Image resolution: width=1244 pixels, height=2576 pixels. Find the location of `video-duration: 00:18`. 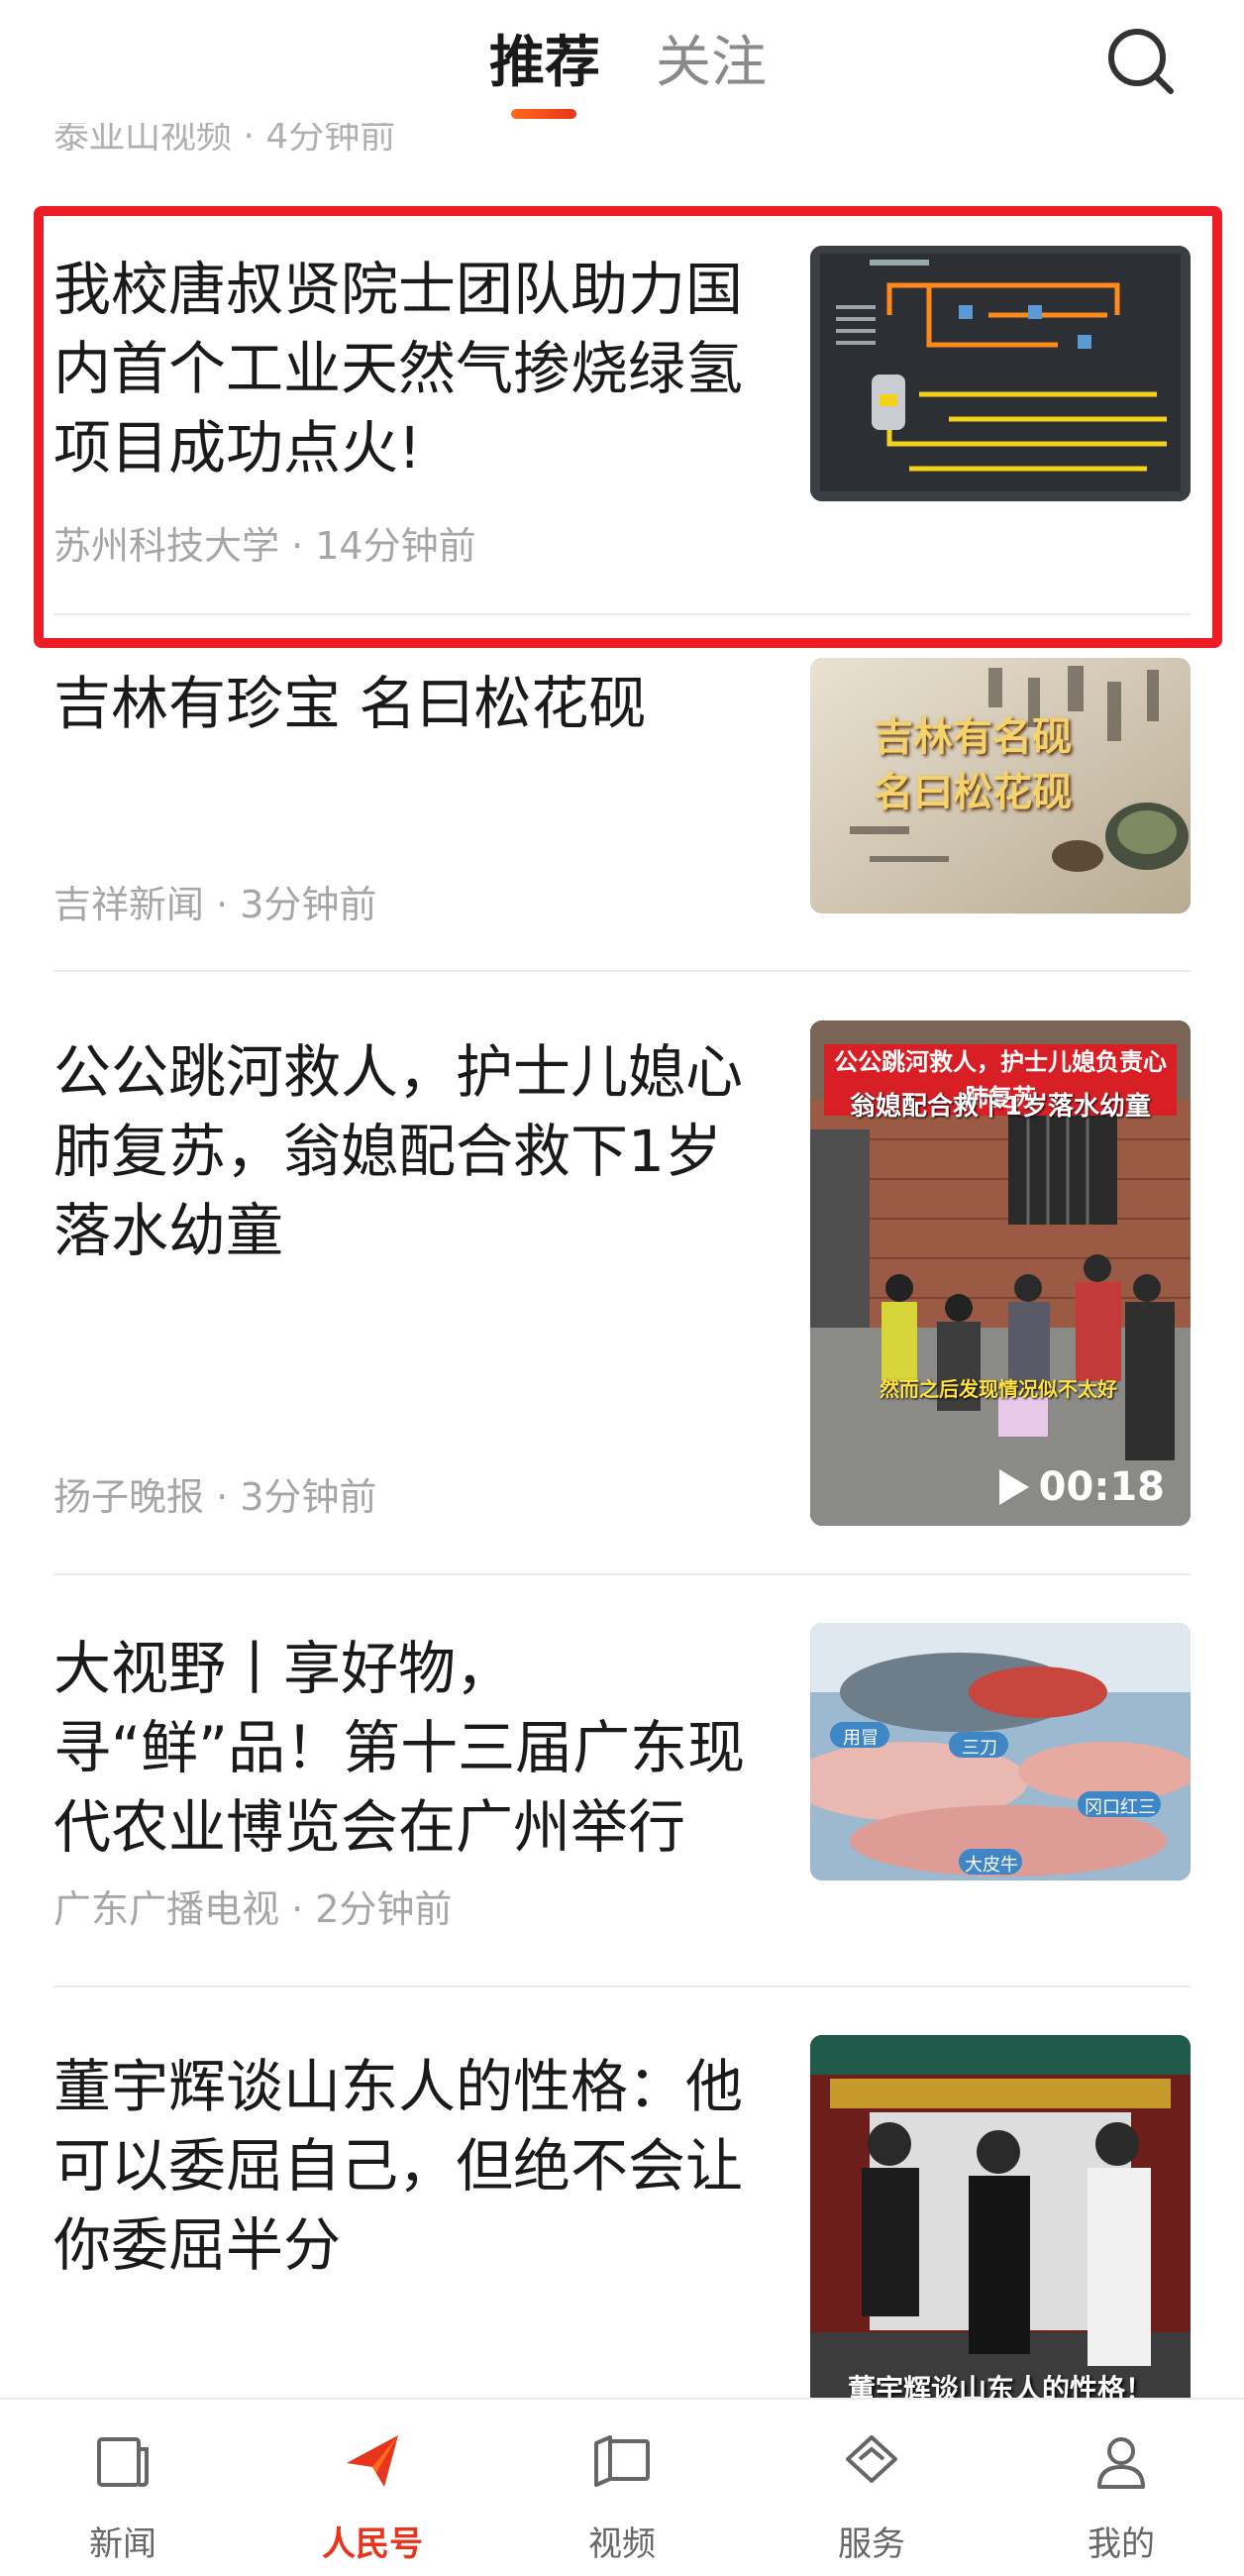

video-duration: 00:18 is located at coordinates (1101, 1487).